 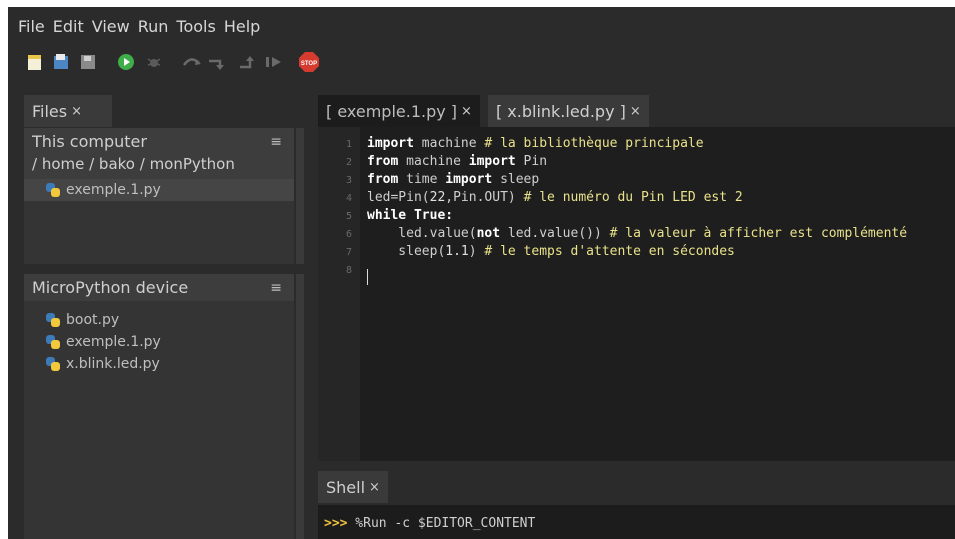 I want to click on code-token: led.value(, so click(x=422, y=233).